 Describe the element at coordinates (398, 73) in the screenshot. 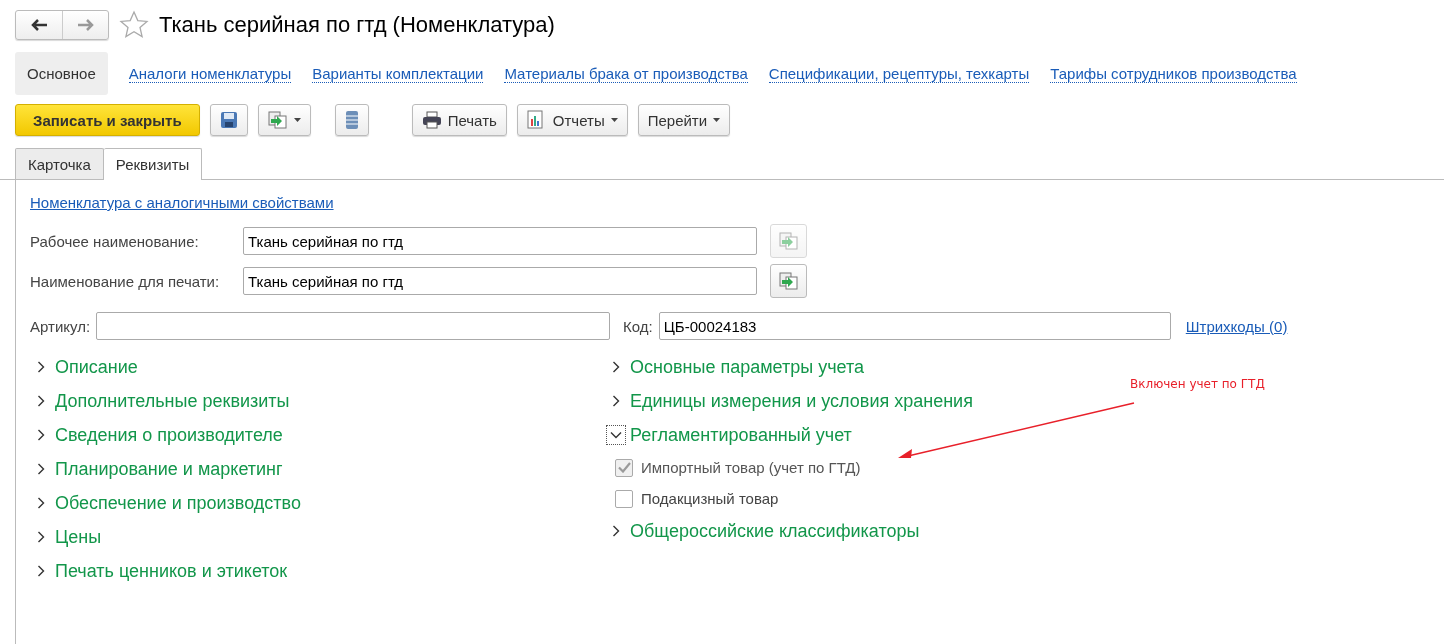

I see `section-link: Варианты комплектации` at that location.